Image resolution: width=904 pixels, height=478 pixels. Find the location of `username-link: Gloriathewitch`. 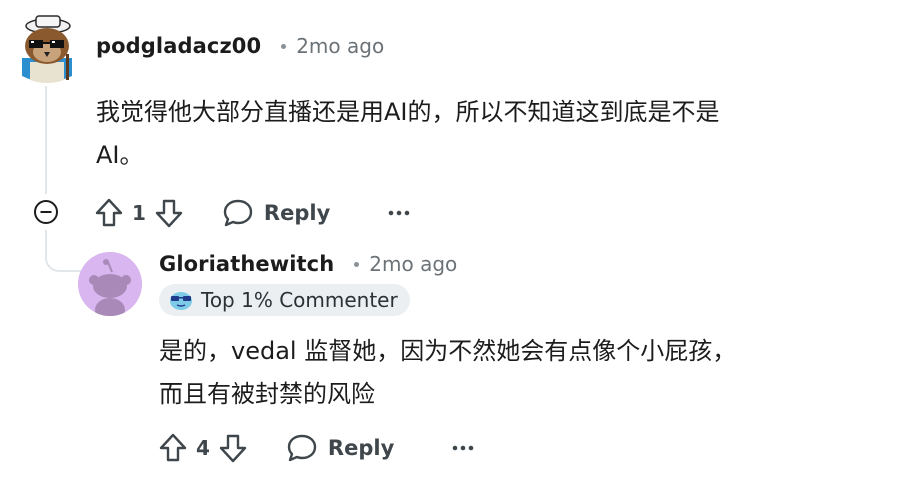

username-link: Gloriathewitch is located at coordinates (246, 264).